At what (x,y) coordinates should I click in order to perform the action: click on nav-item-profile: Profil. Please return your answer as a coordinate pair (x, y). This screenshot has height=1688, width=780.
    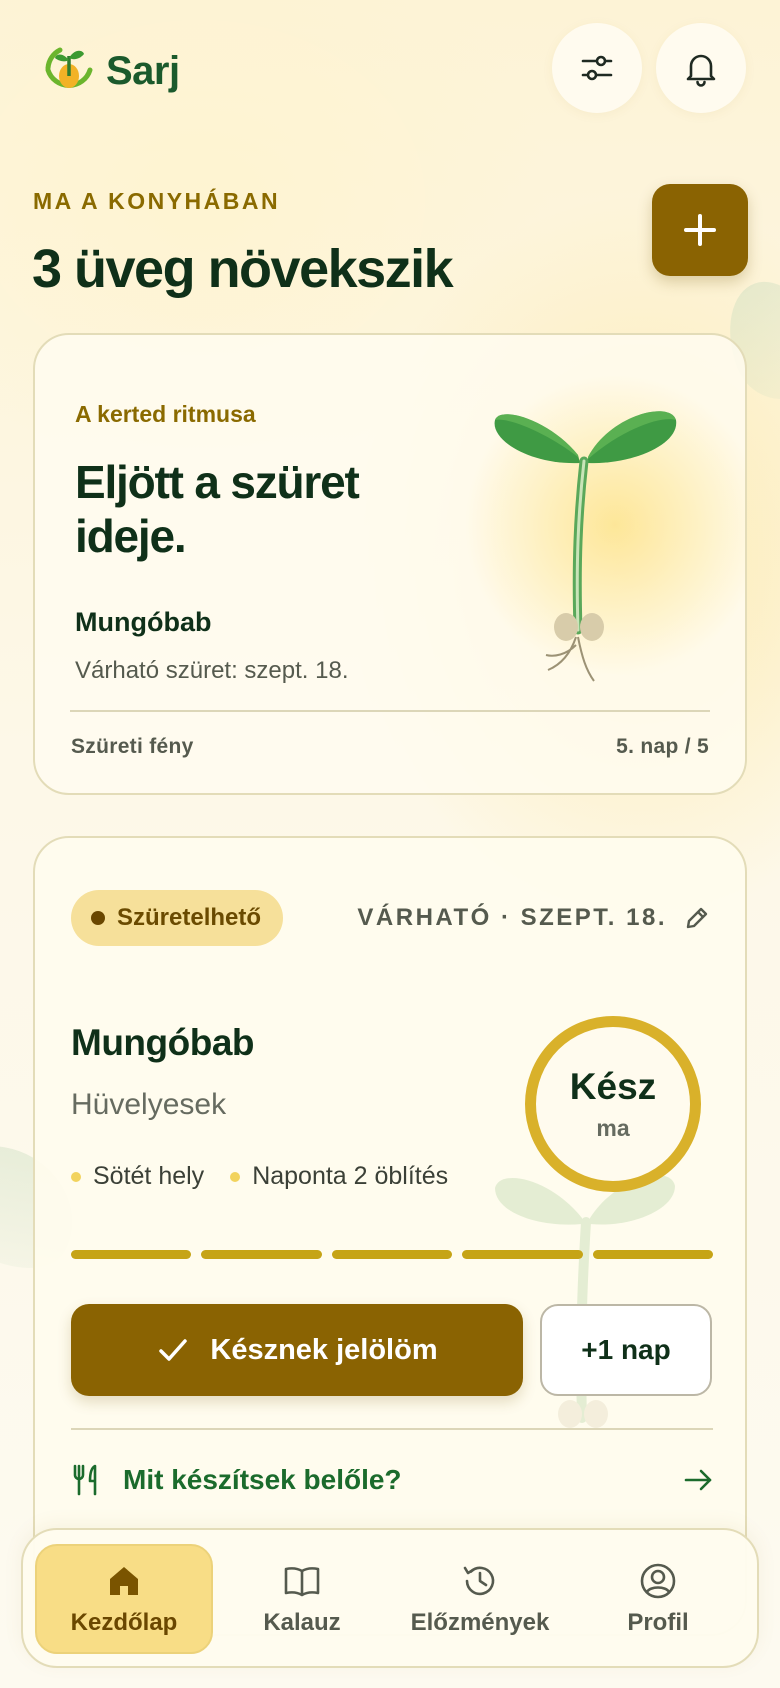
    Looking at the image, I should click on (658, 1599).